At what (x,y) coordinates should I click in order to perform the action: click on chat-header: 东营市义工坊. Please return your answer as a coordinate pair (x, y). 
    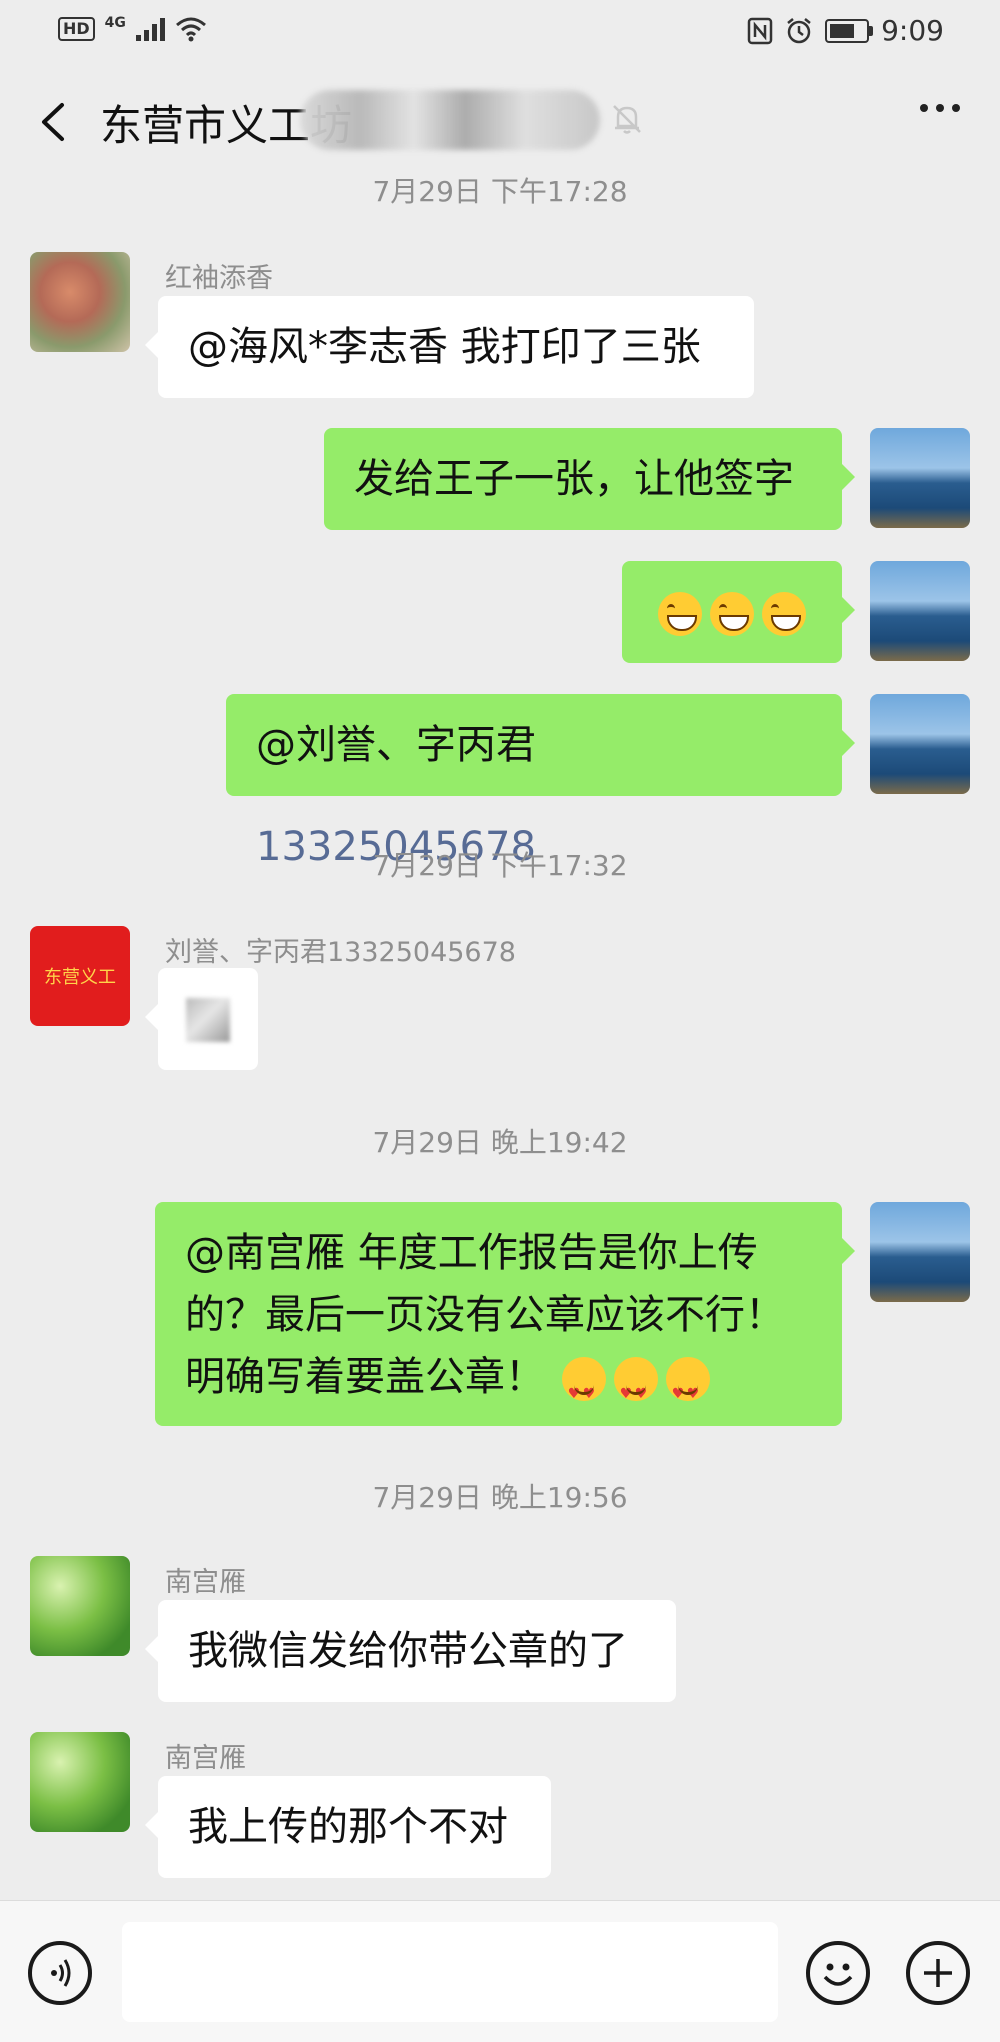
    Looking at the image, I should click on (500, 122).